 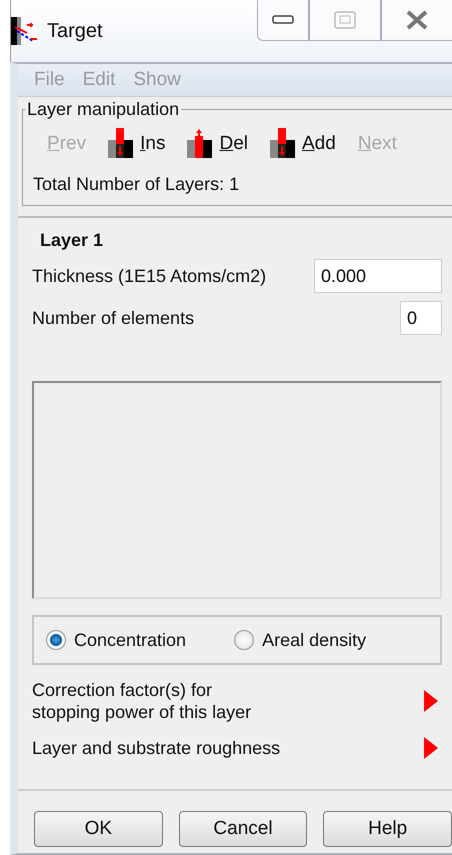 I want to click on minimize-icon, so click(x=283, y=20).